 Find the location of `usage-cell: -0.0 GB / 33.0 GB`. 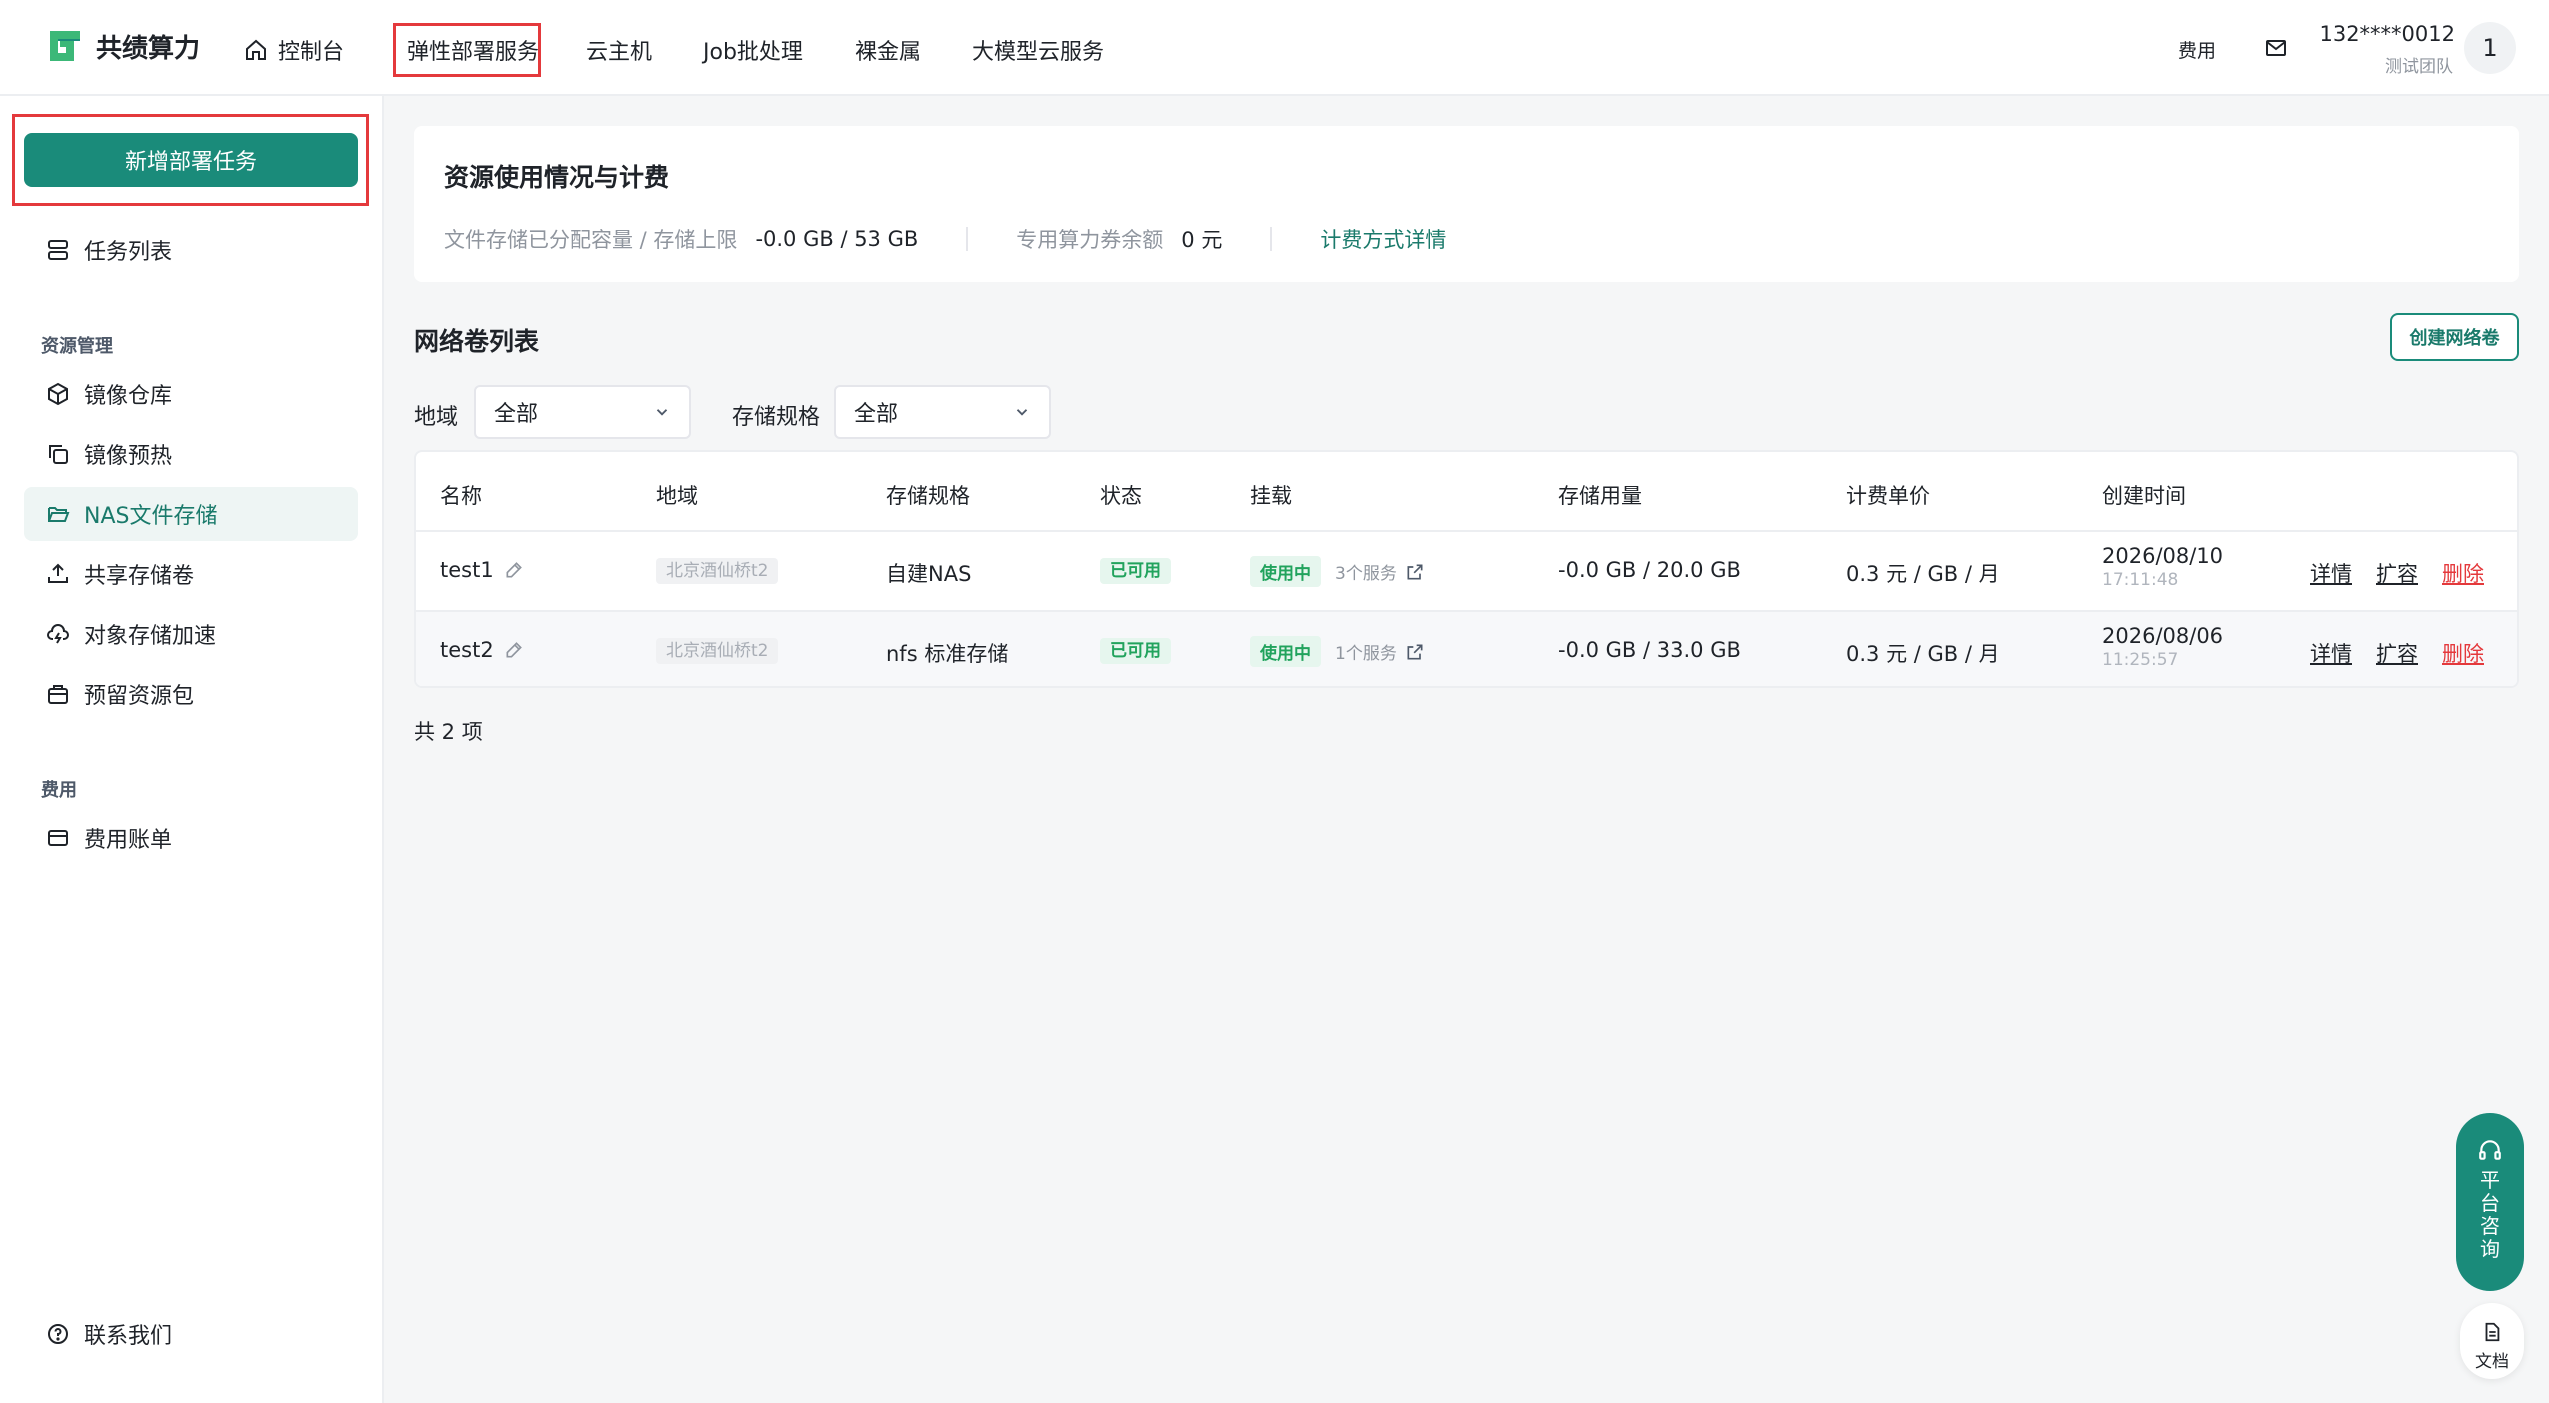

usage-cell: -0.0 GB / 33.0 GB is located at coordinates (1649, 650).